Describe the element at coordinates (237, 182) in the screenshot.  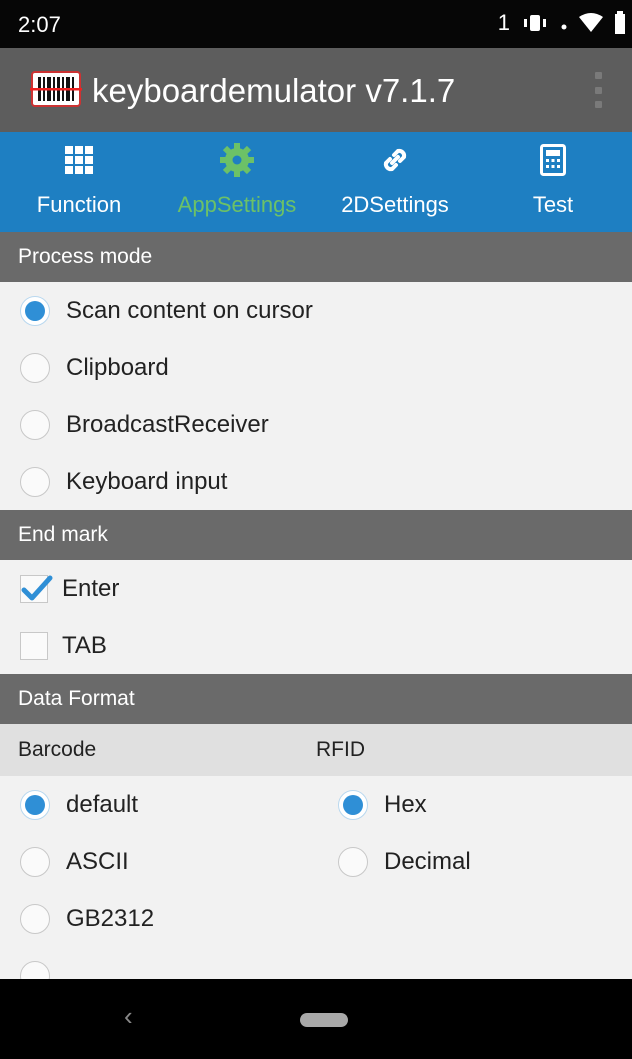
I see `tab-appsettings: AppSettings` at that location.